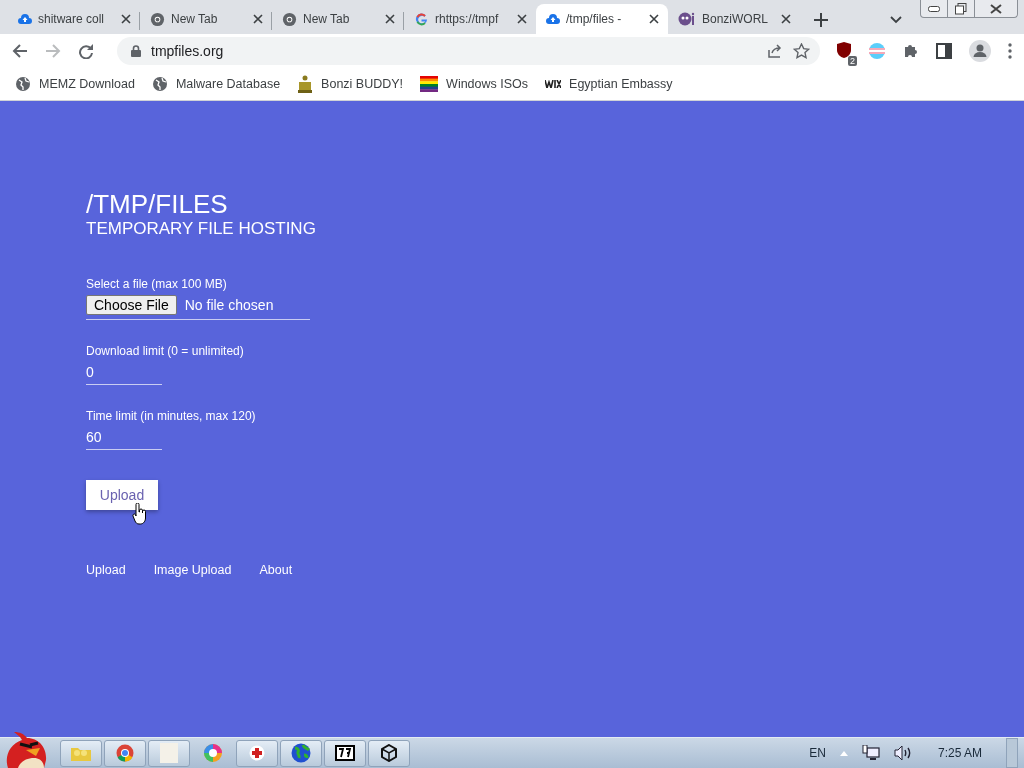 The image size is (1024, 768). I want to click on file-status: No file chosen, so click(229, 305).